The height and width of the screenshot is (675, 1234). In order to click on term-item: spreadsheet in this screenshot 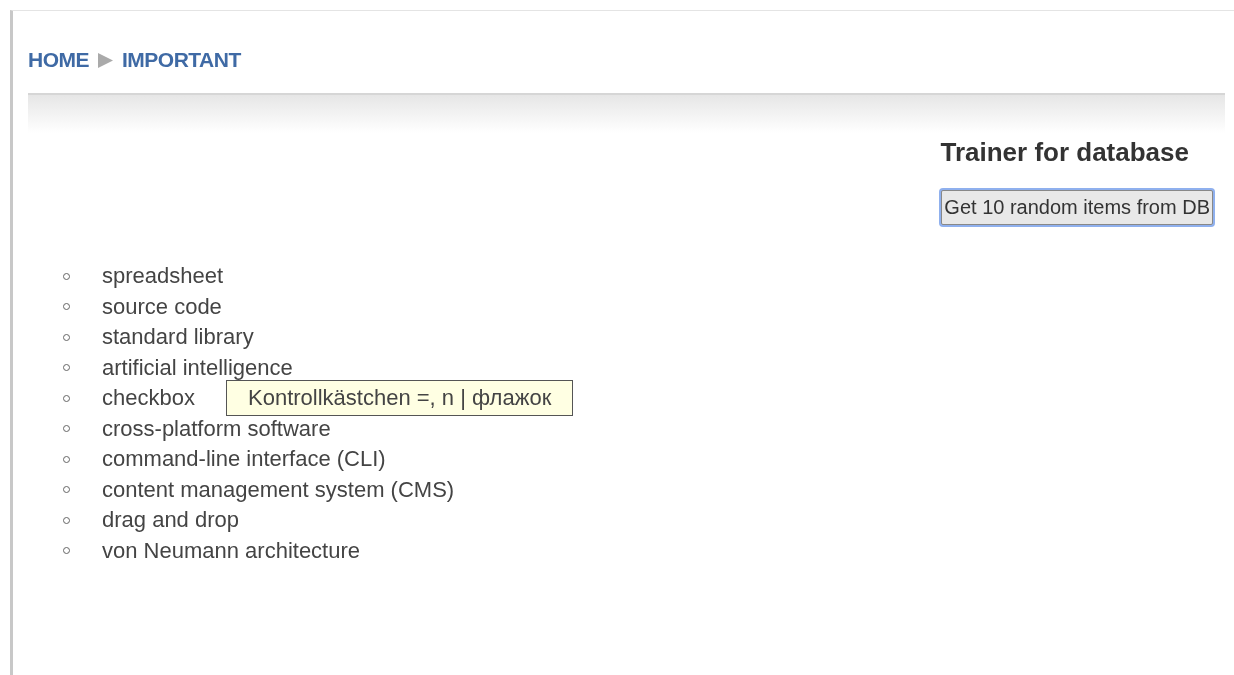, I will do `click(163, 276)`.